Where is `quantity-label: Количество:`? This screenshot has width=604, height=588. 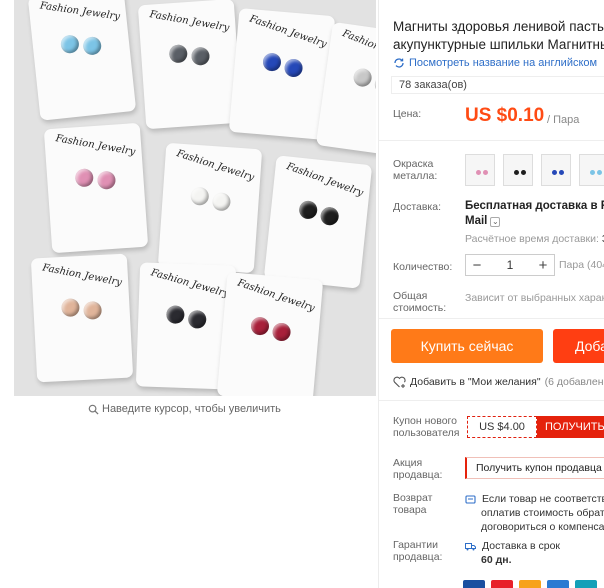
quantity-label: Количество: is located at coordinates (423, 267).